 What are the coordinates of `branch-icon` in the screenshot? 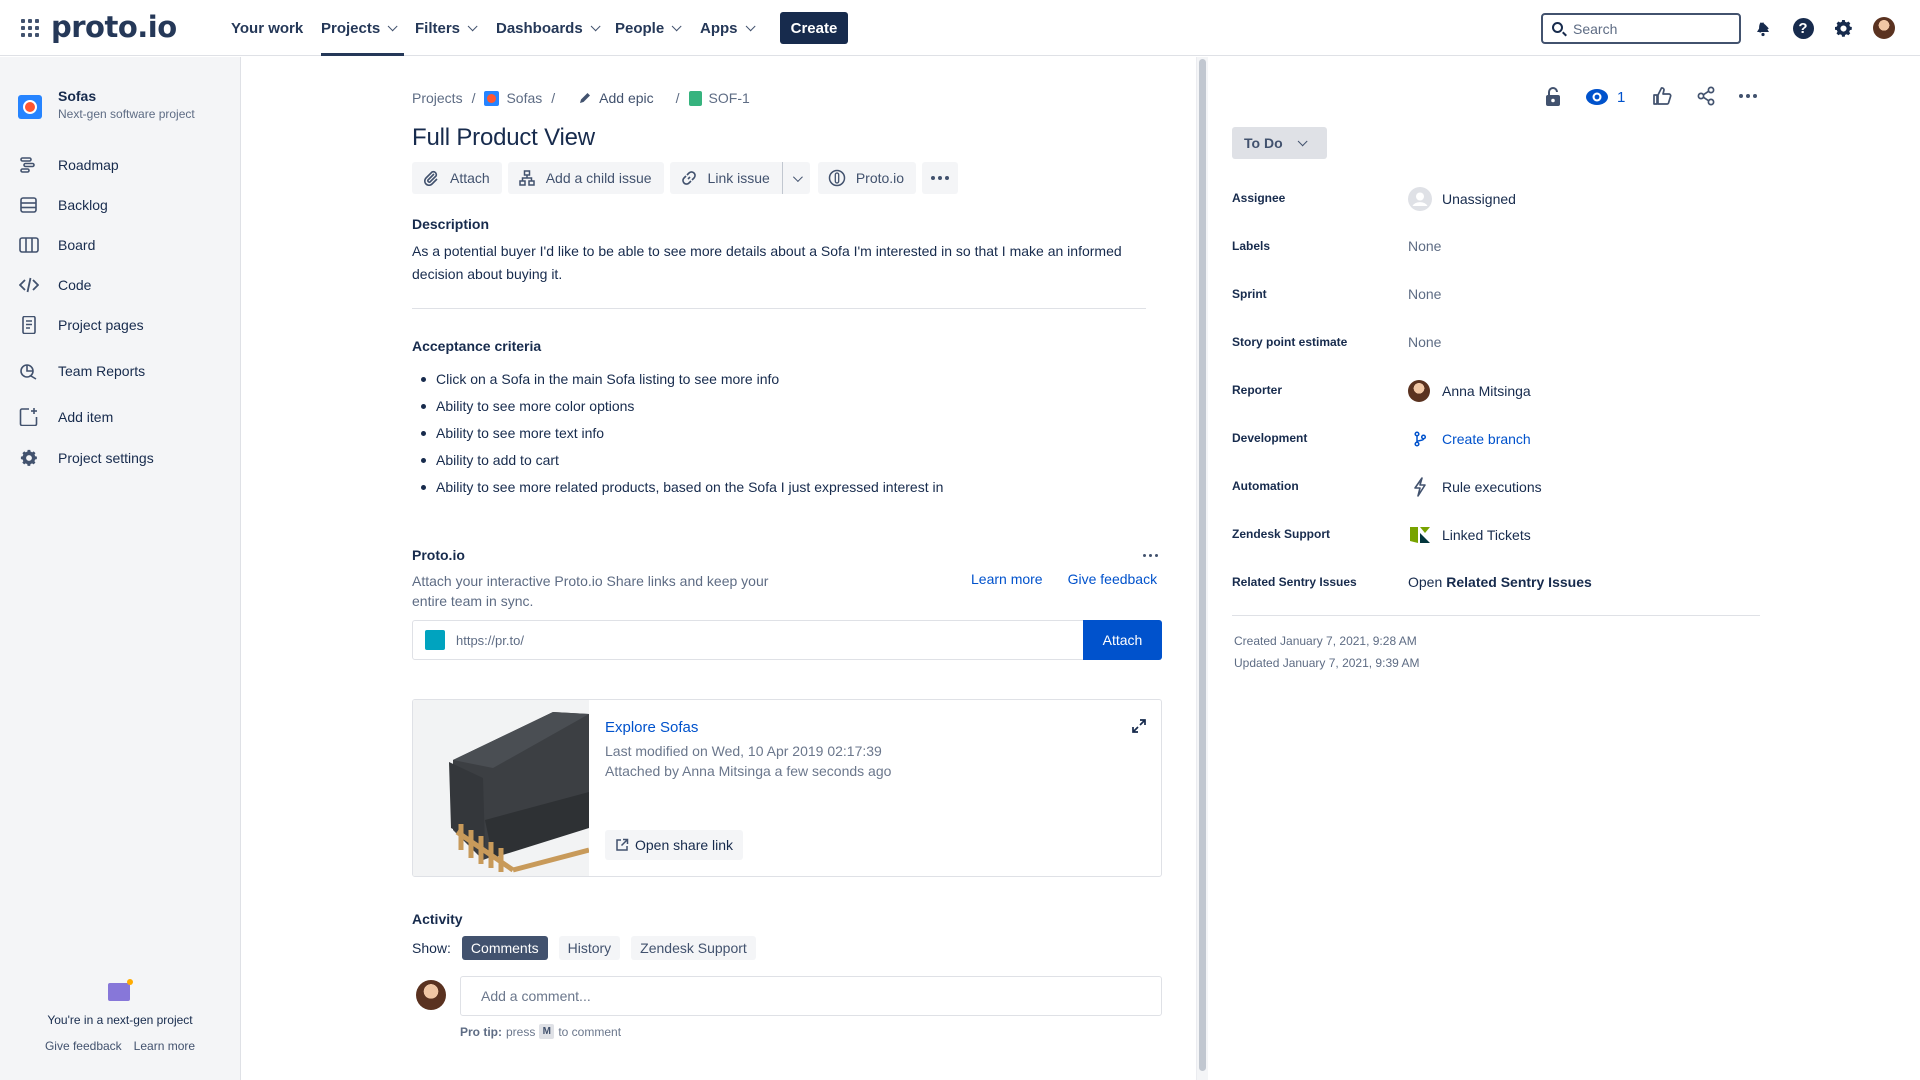 It's located at (1420, 439).